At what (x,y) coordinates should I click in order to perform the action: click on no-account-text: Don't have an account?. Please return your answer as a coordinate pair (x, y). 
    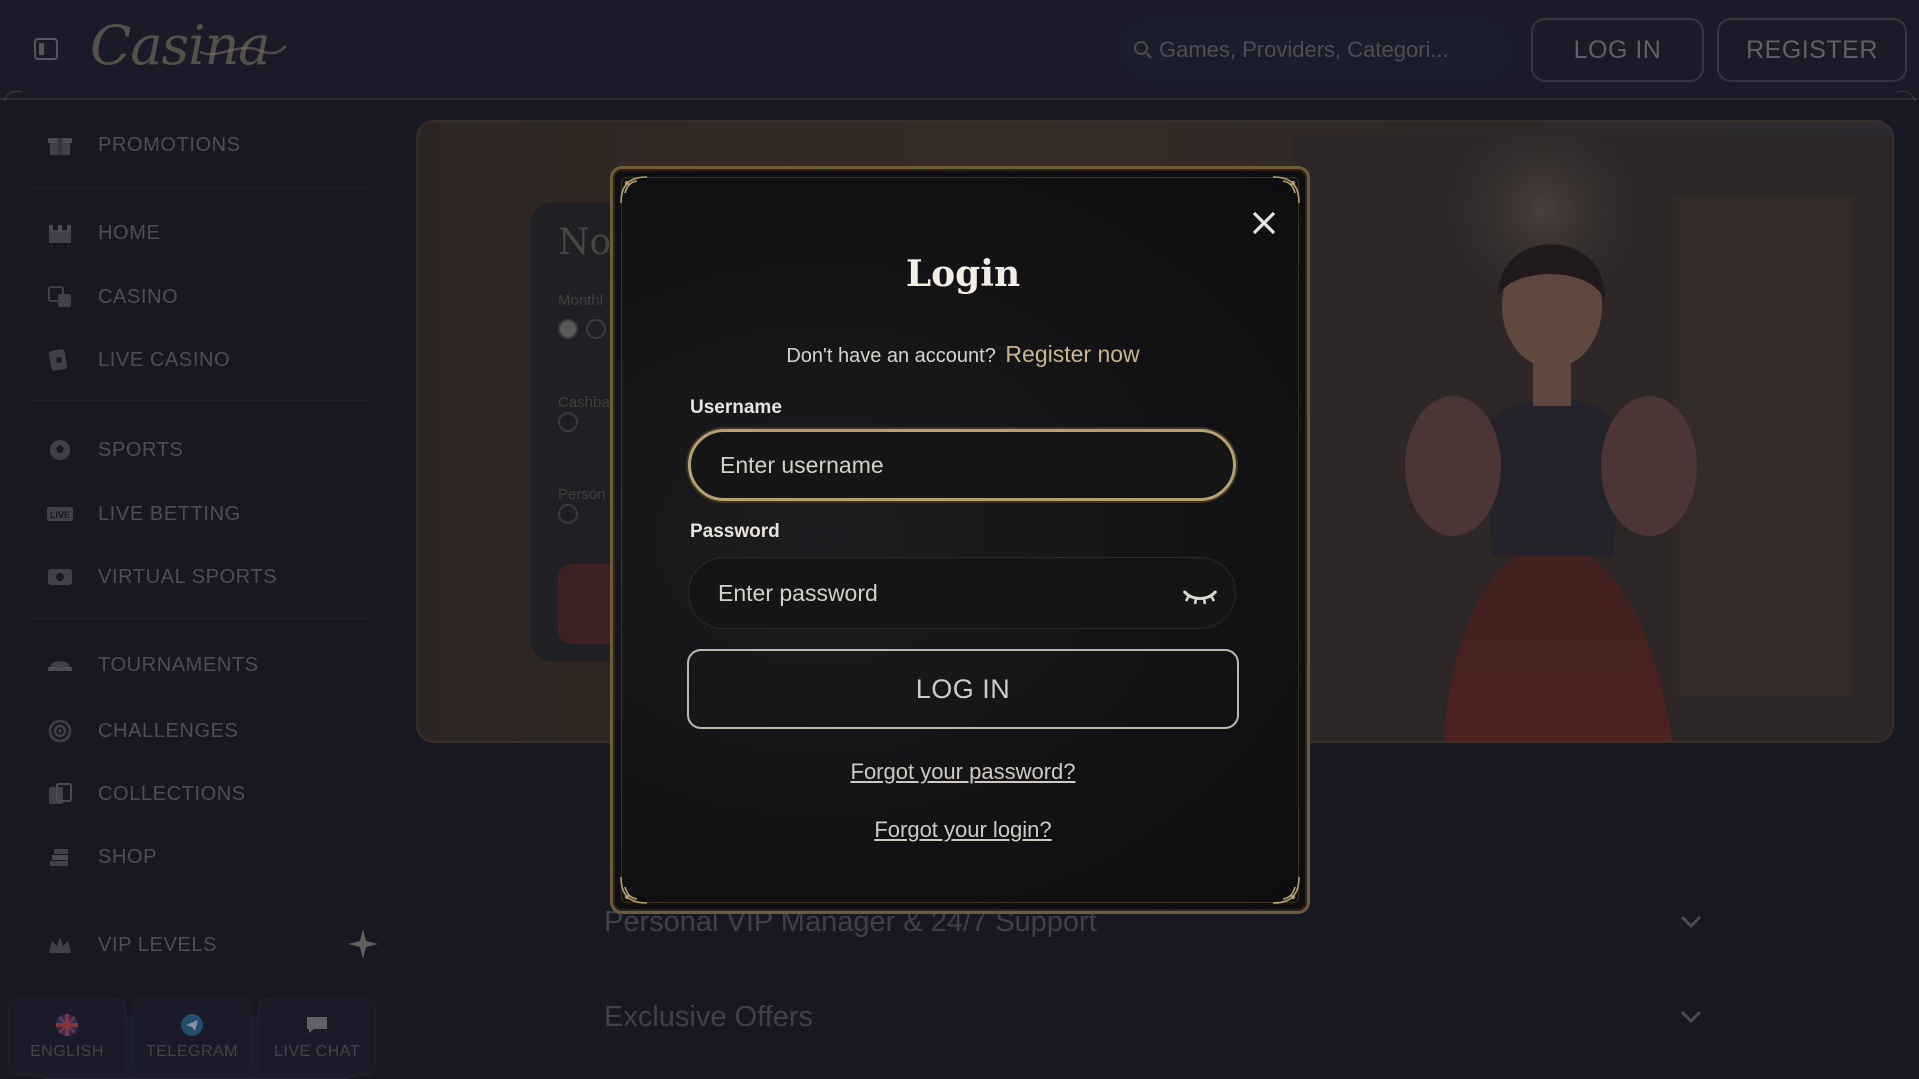
    Looking at the image, I should click on (891, 356).